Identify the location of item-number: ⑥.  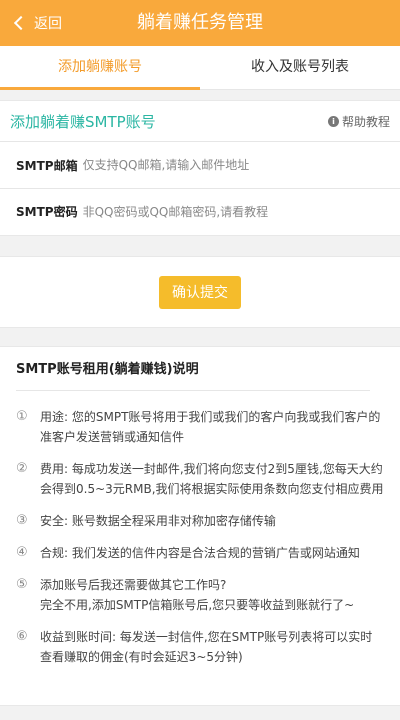
(22, 636).